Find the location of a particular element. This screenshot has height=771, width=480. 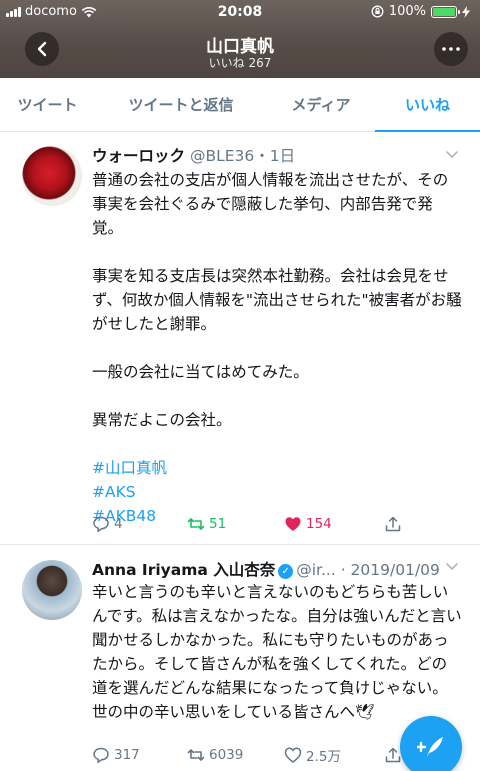

retweet-count: 51 is located at coordinates (218, 524).